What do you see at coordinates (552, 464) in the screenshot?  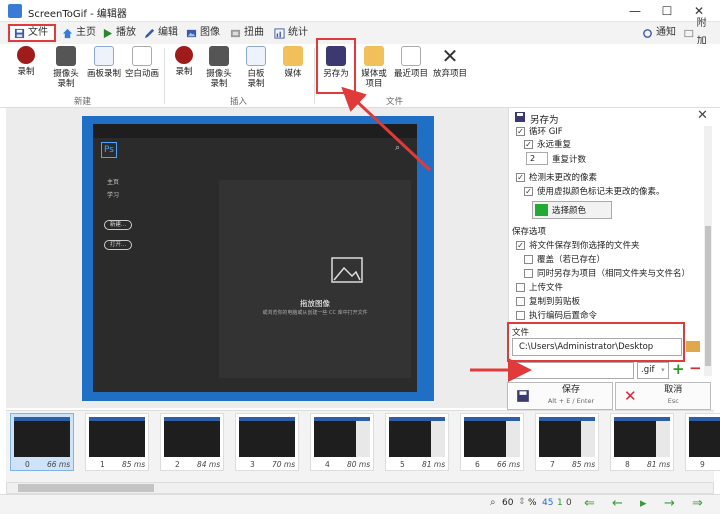 I see `frame-index: 7` at bounding box center [552, 464].